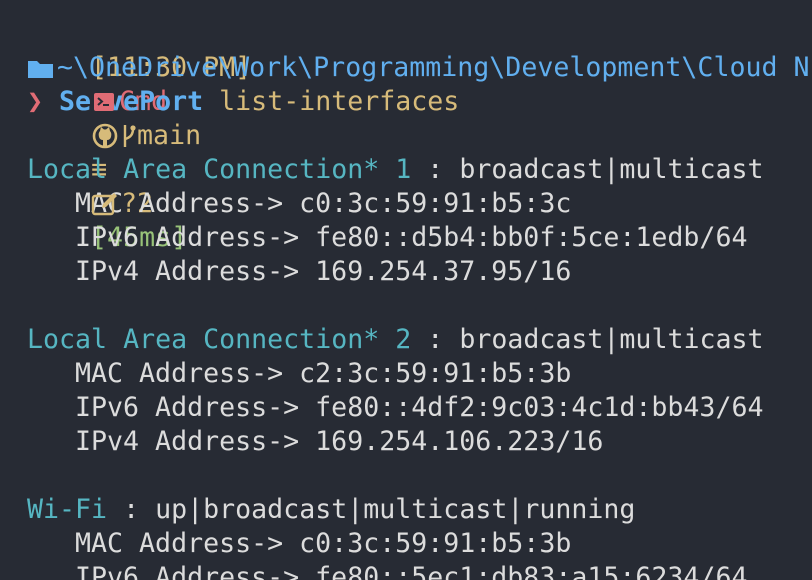 The width and height of the screenshot is (812, 580). Describe the element at coordinates (539, 407) in the screenshot. I see `detail-value: fe80::4df2:9c03:4c1d:bb43/64` at that location.